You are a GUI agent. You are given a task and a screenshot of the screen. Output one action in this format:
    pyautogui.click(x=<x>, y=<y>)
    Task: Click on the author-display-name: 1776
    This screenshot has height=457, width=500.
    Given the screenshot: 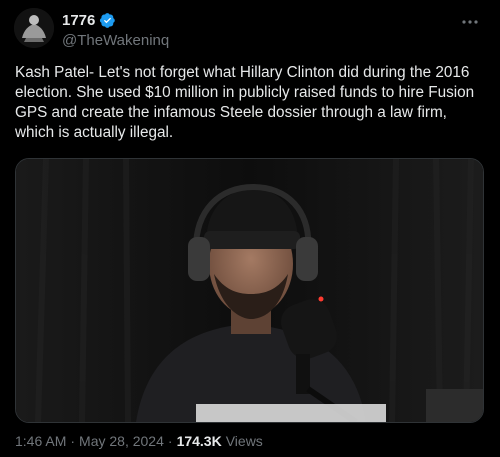 What is the action you would take?
    pyautogui.click(x=78, y=20)
    